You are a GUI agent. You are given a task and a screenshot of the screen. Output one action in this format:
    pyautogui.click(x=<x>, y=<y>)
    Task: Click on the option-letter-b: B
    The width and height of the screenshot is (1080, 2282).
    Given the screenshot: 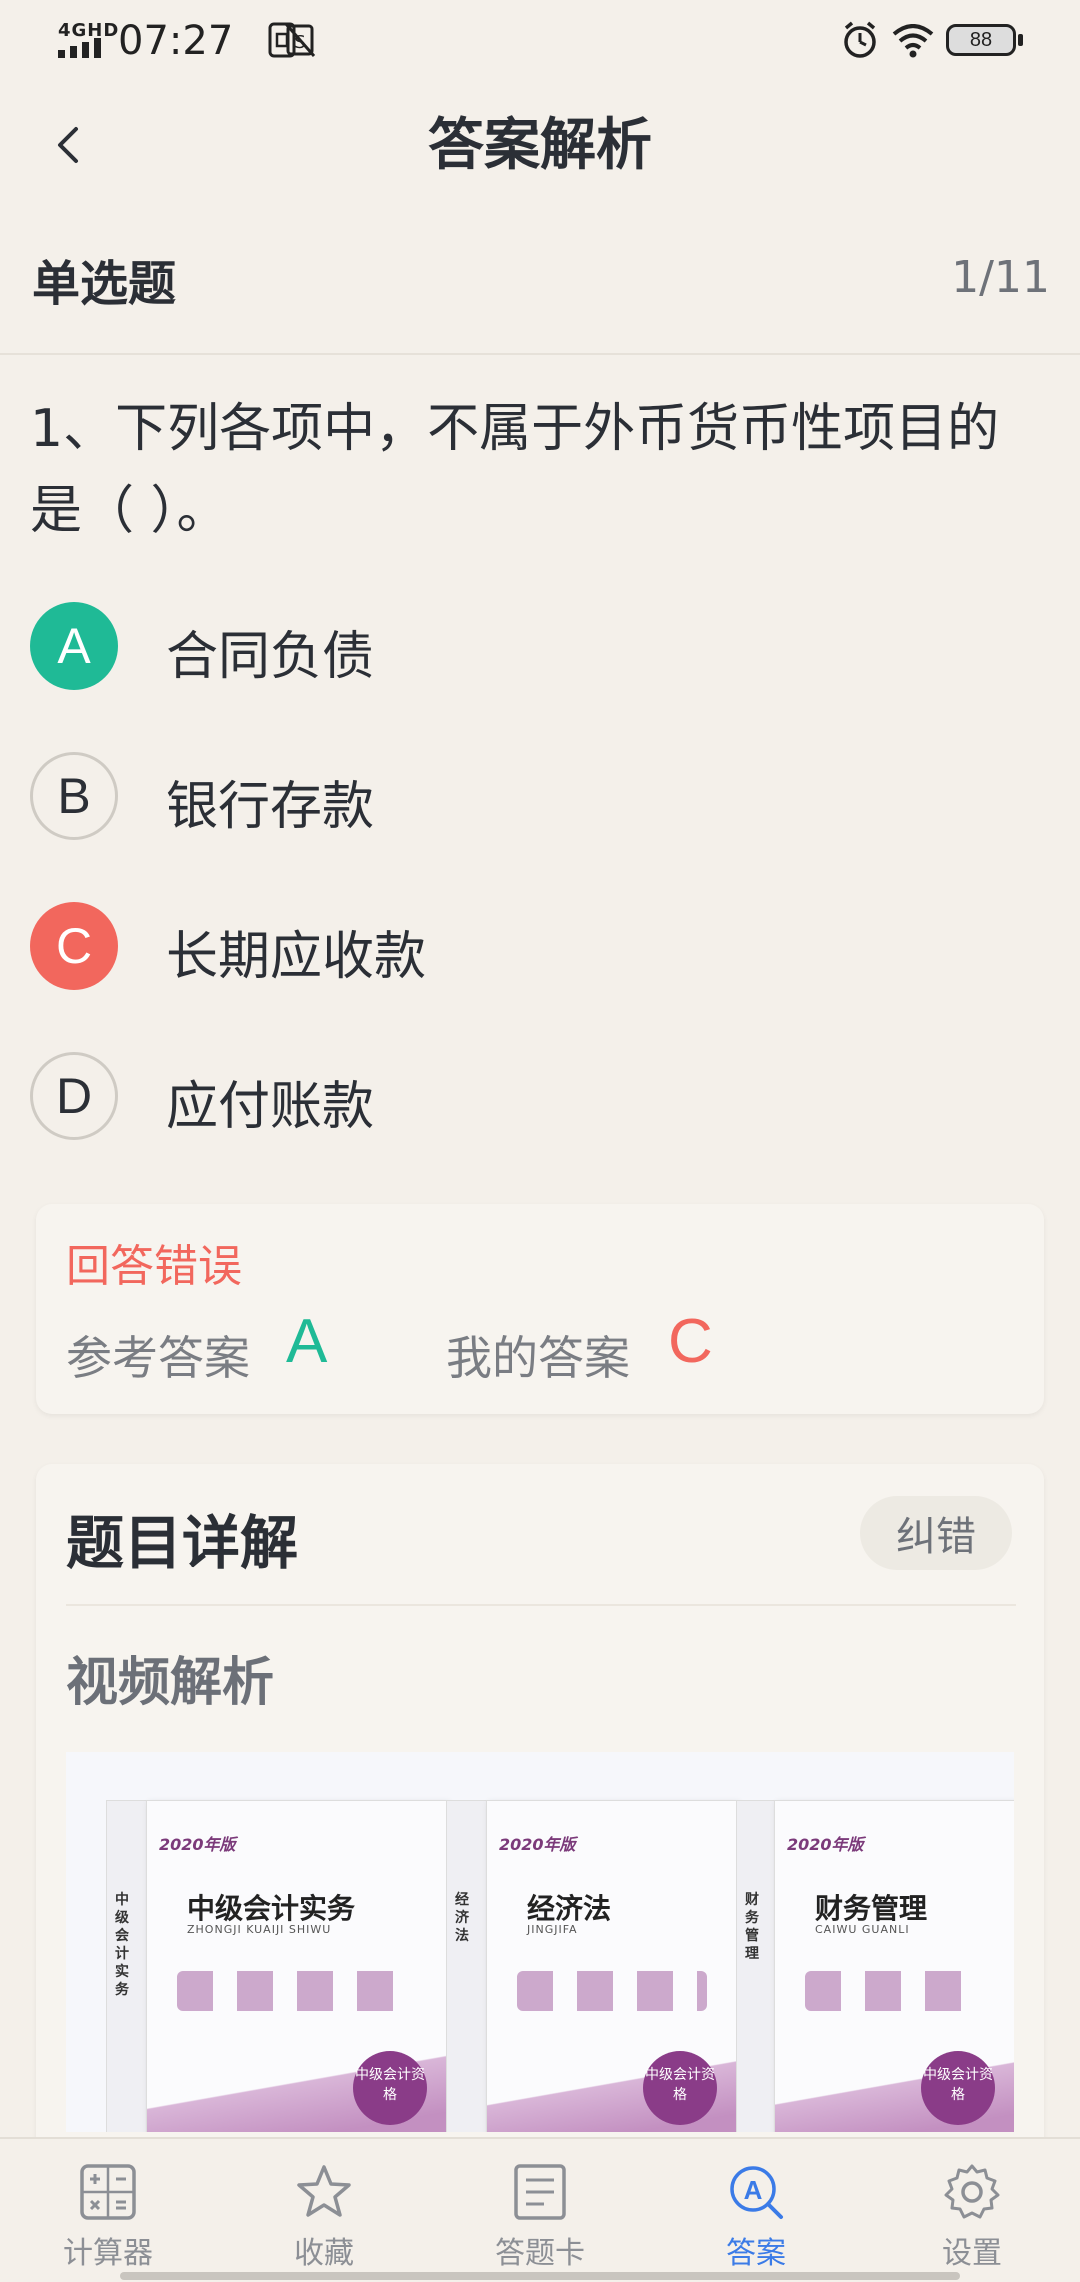 What is the action you would take?
    pyautogui.click(x=74, y=796)
    